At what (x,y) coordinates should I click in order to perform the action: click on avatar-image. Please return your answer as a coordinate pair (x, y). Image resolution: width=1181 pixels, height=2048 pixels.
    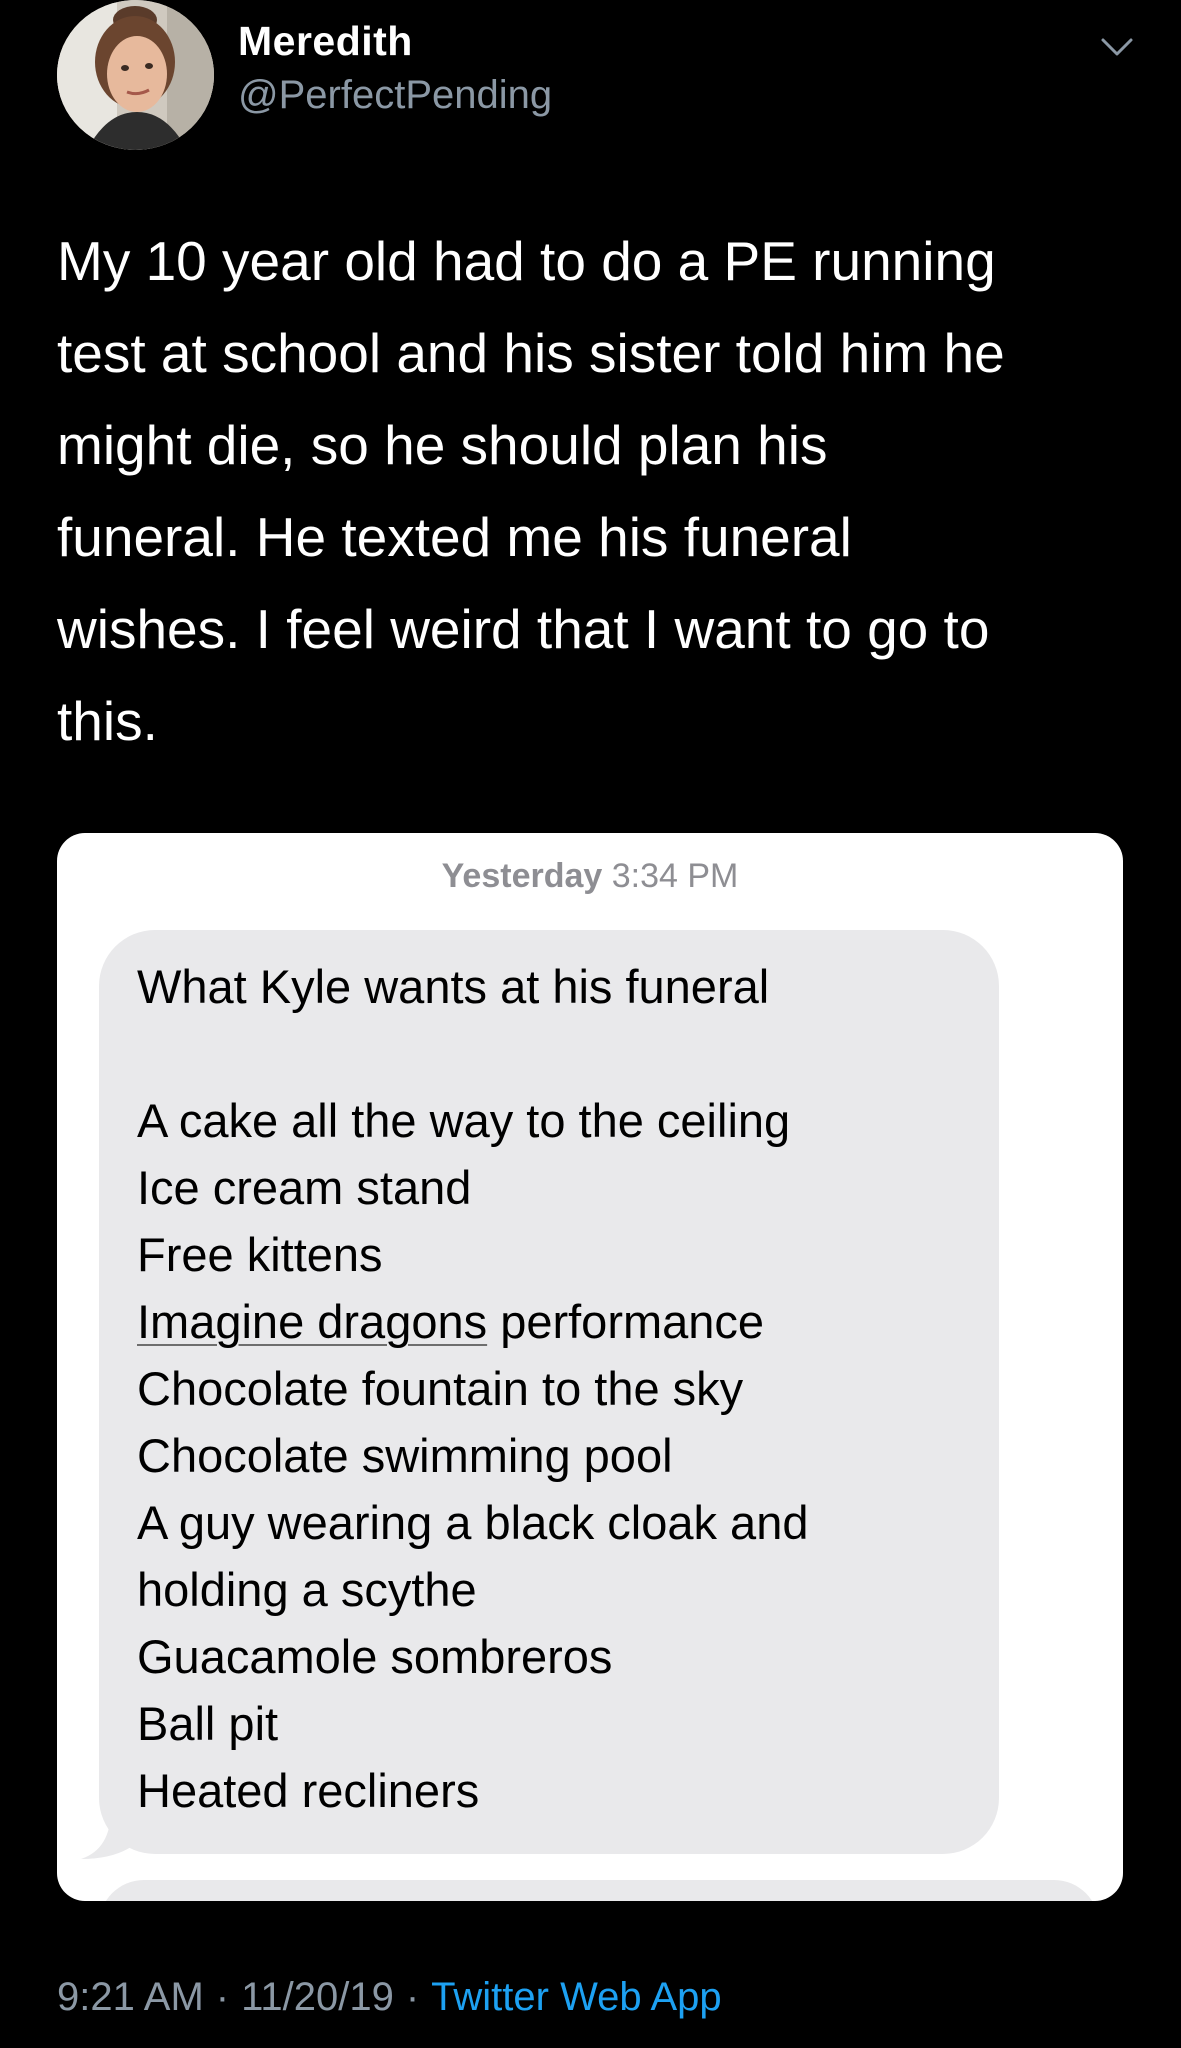
    Looking at the image, I should click on (135, 75).